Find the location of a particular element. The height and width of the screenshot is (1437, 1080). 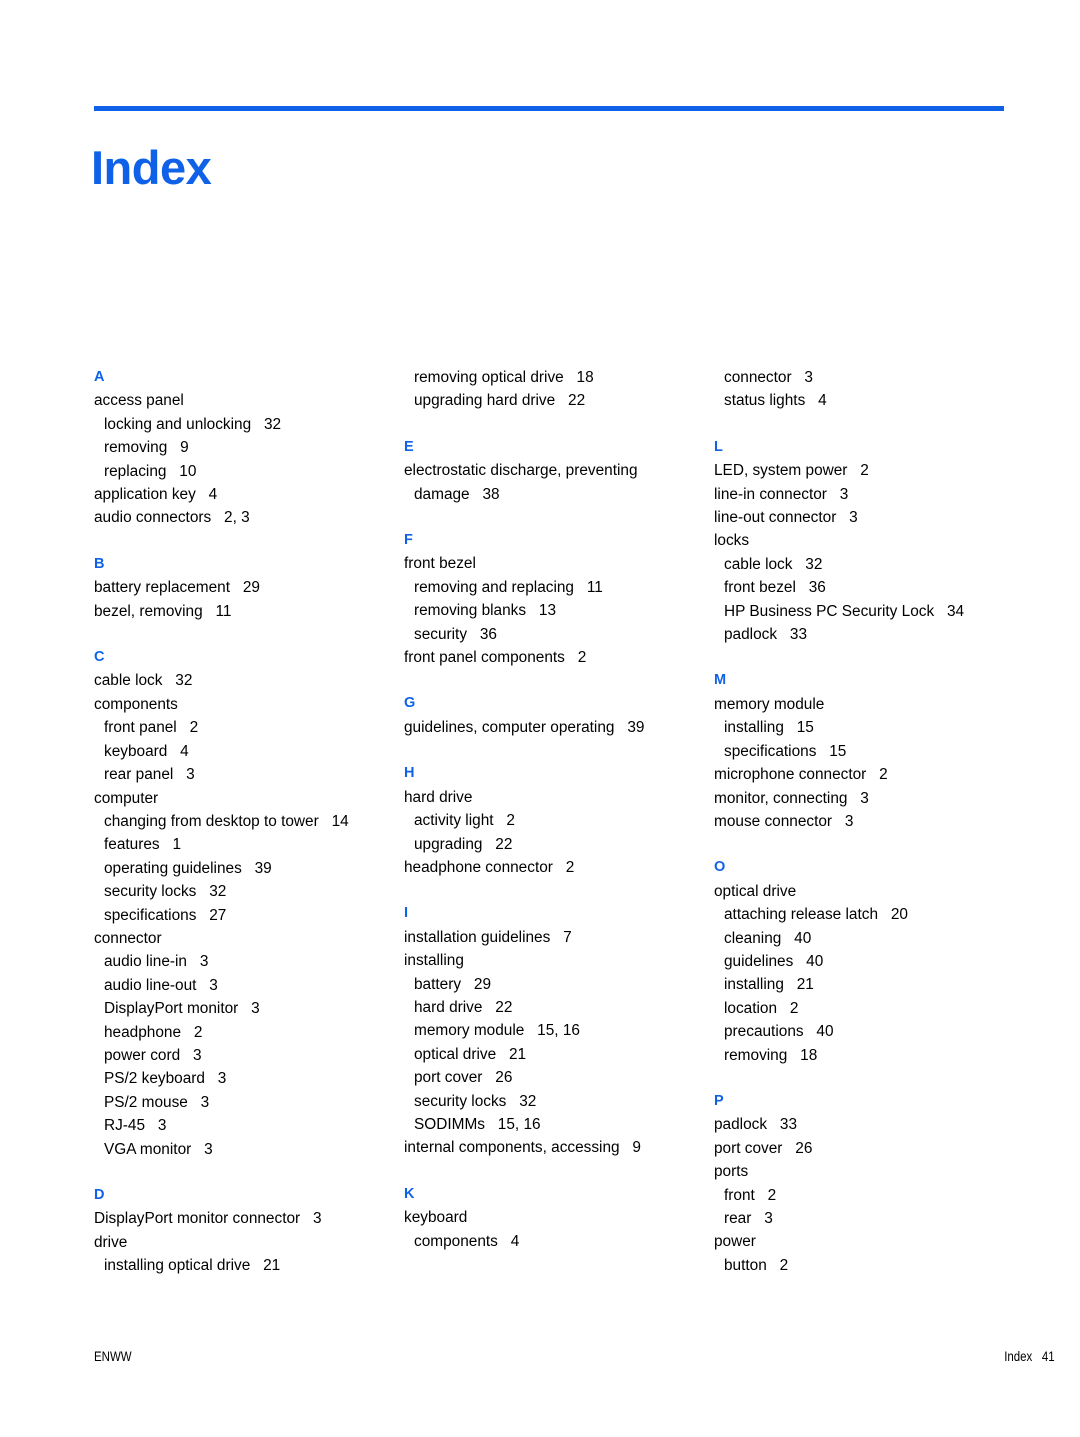

index-entry-text: internal components, accessing is located at coordinates (512, 1148).